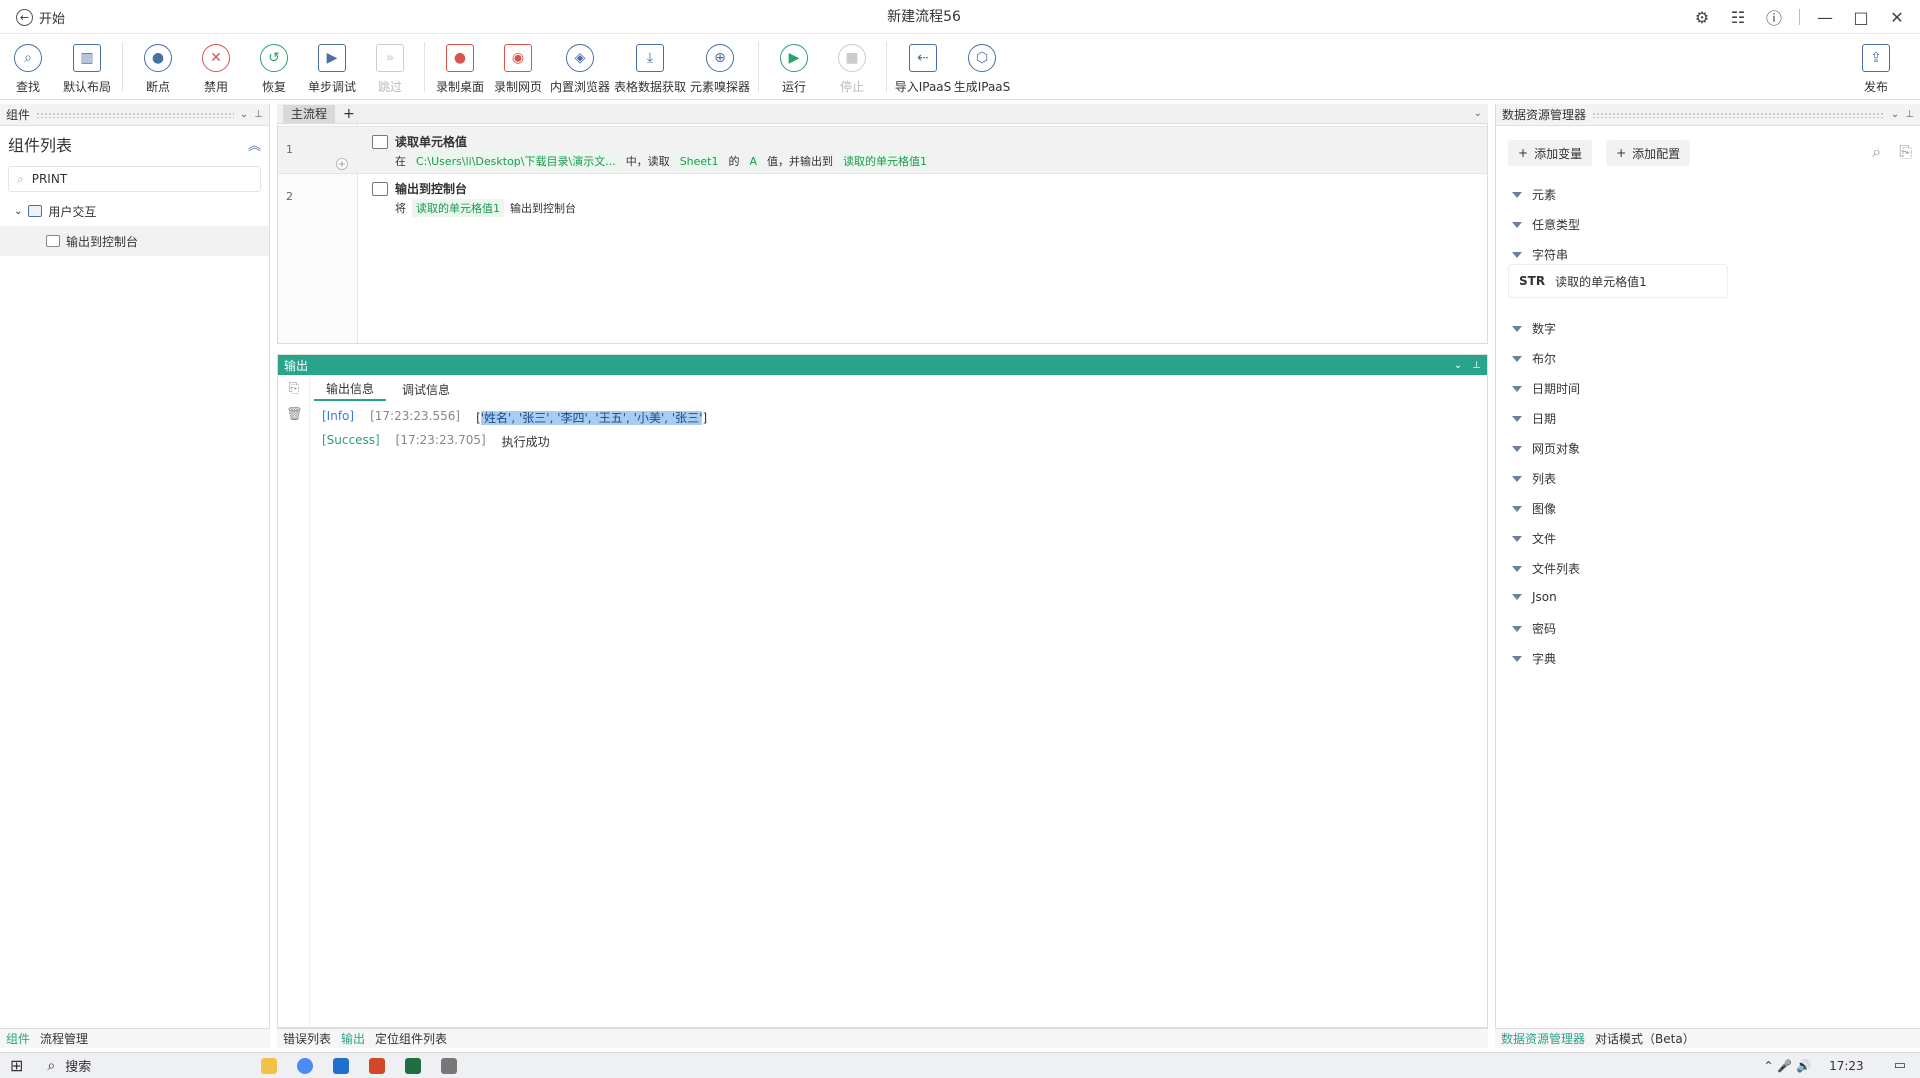 The image size is (1920, 1078). What do you see at coordinates (458, 208) in the screenshot?
I see `variable-param: 读取的单元格值1` at bounding box center [458, 208].